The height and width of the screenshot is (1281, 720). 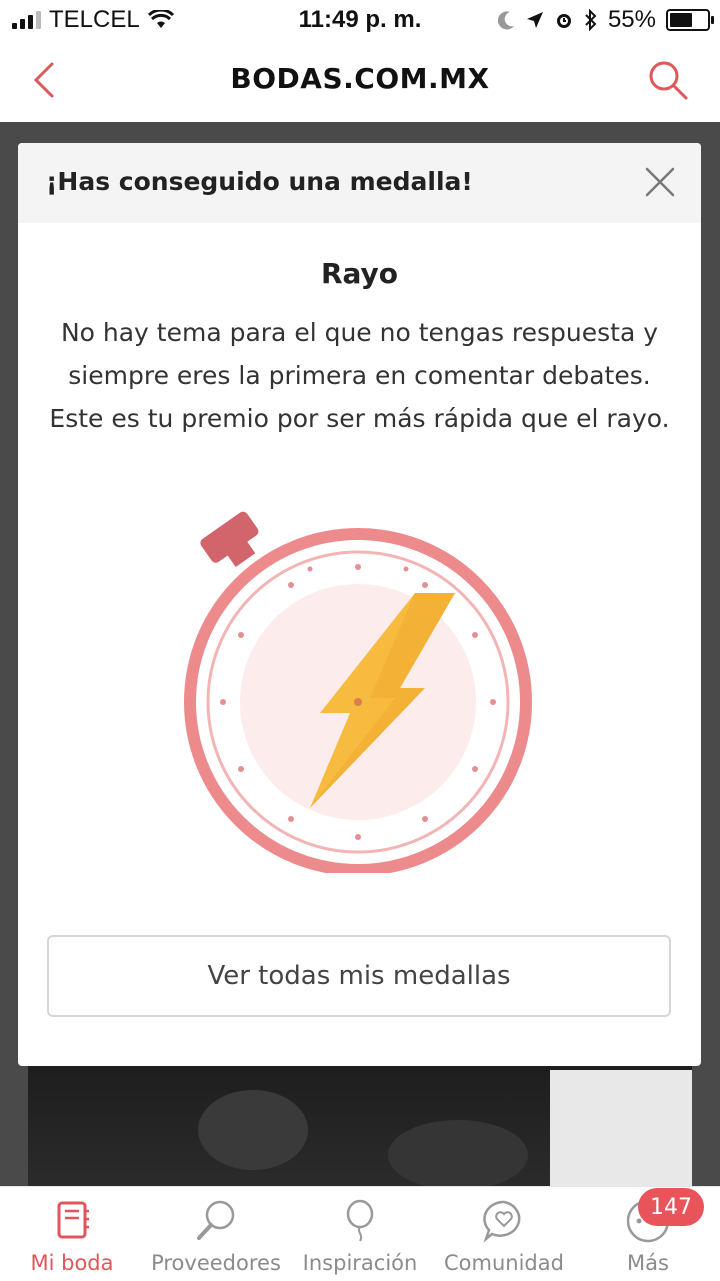 What do you see at coordinates (502, 1221) in the screenshot?
I see `chat-heart-icon` at bounding box center [502, 1221].